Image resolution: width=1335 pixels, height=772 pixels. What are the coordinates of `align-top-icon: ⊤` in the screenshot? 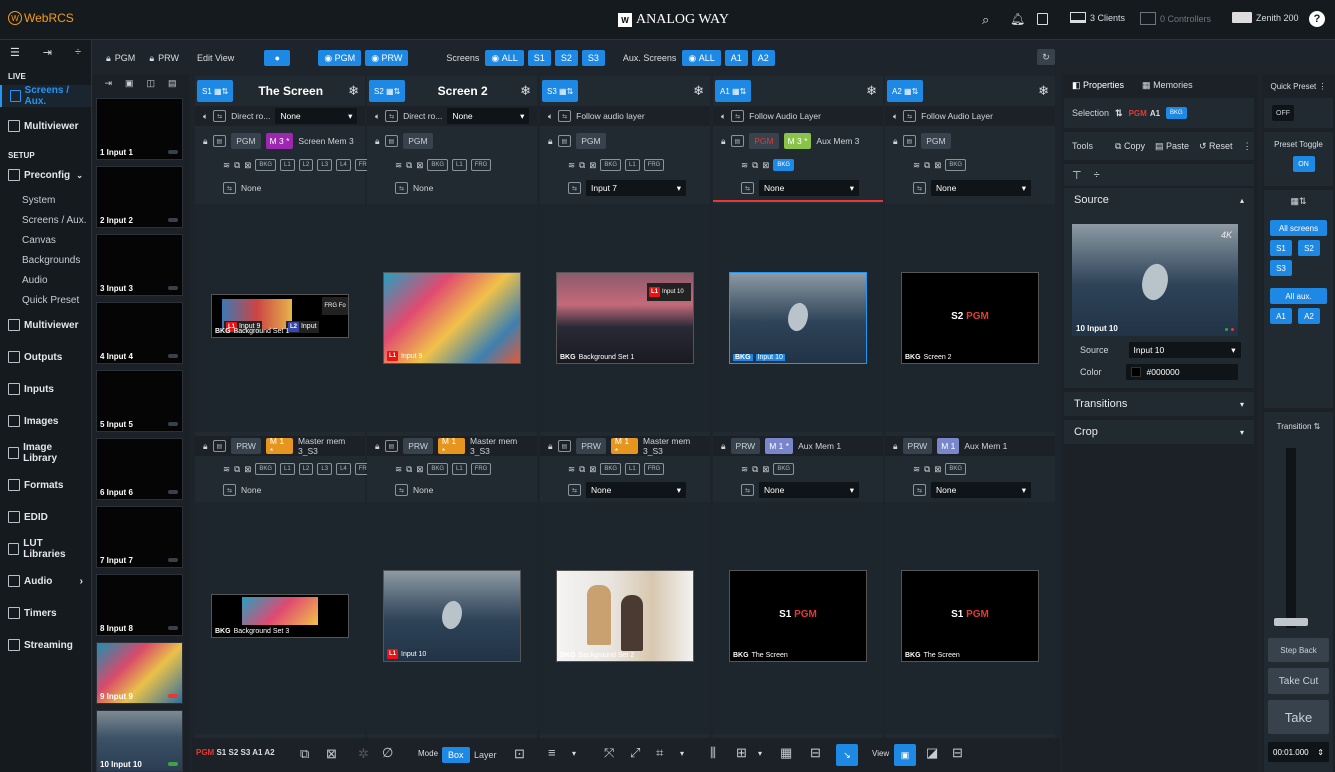 It's located at (1077, 175).